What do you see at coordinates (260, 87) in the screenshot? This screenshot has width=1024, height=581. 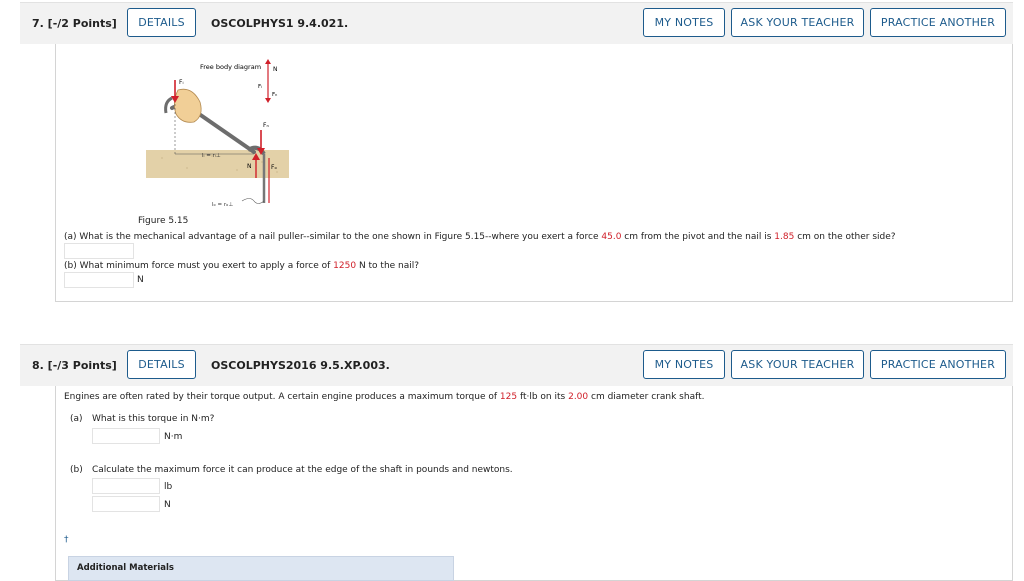 I see `fbd-fi: Fᵢ` at bounding box center [260, 87].